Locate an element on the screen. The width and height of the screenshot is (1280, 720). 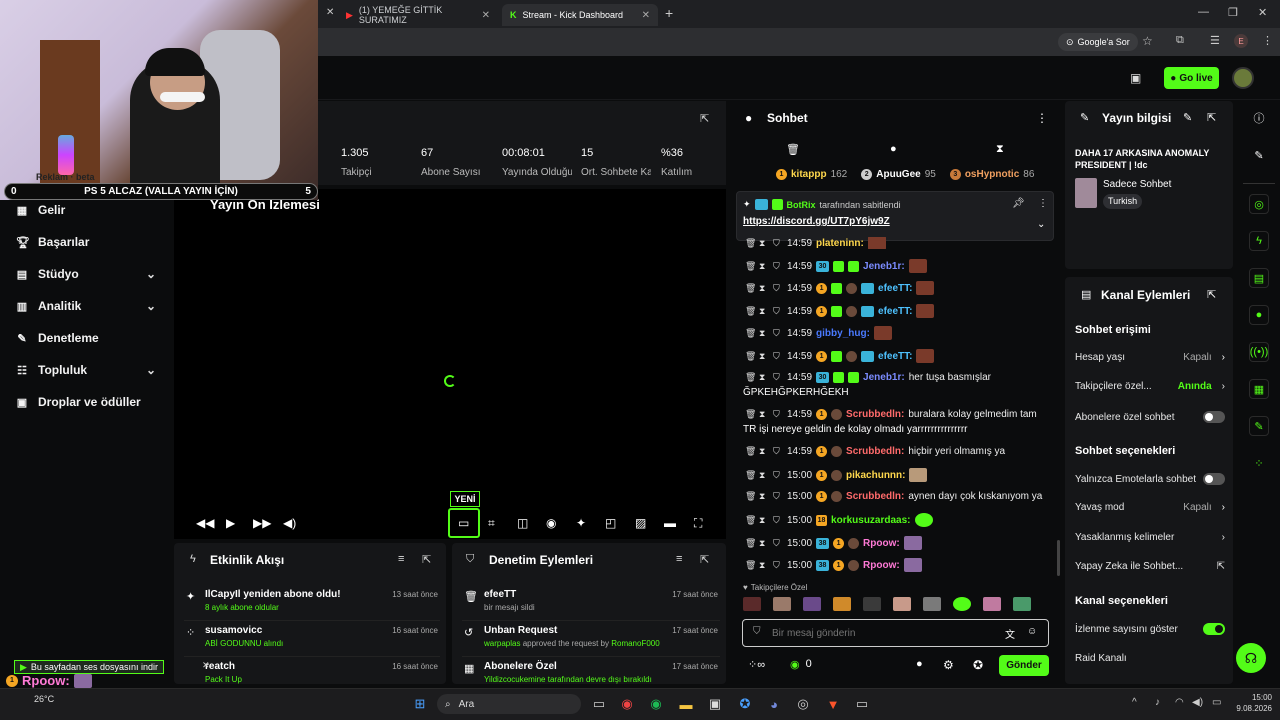
sidebar-item-drops: ▣ Droplar ve ödüller is located at coordinates (96, 402).